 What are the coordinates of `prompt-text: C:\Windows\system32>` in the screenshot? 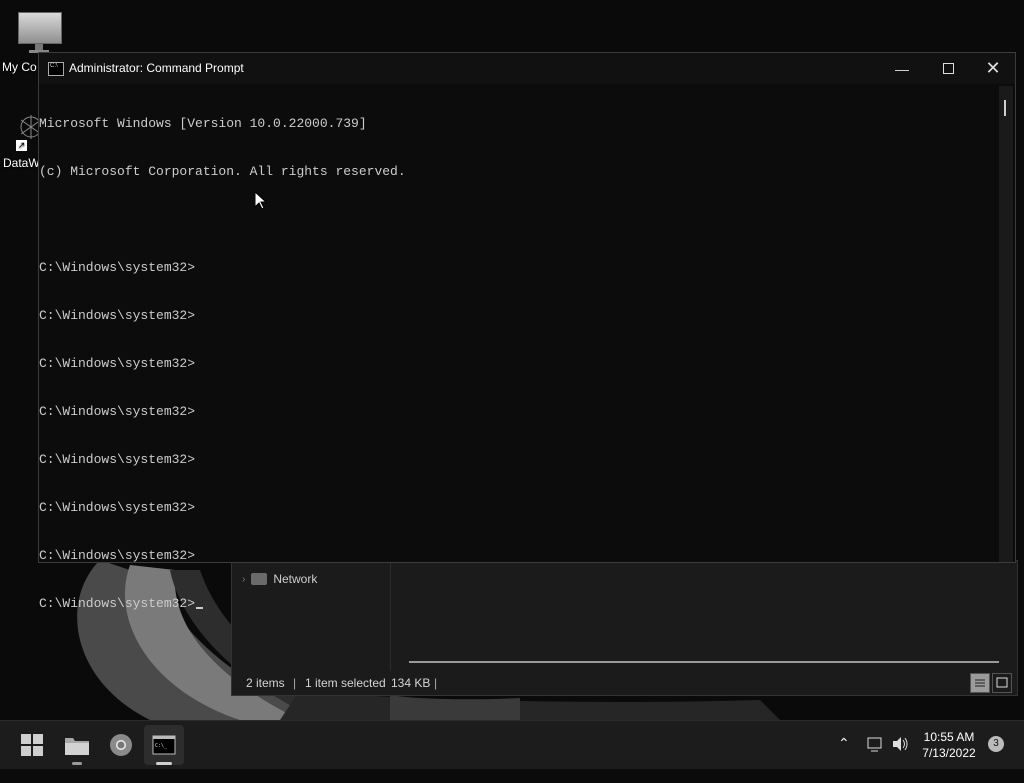 It's located at (117, 603).